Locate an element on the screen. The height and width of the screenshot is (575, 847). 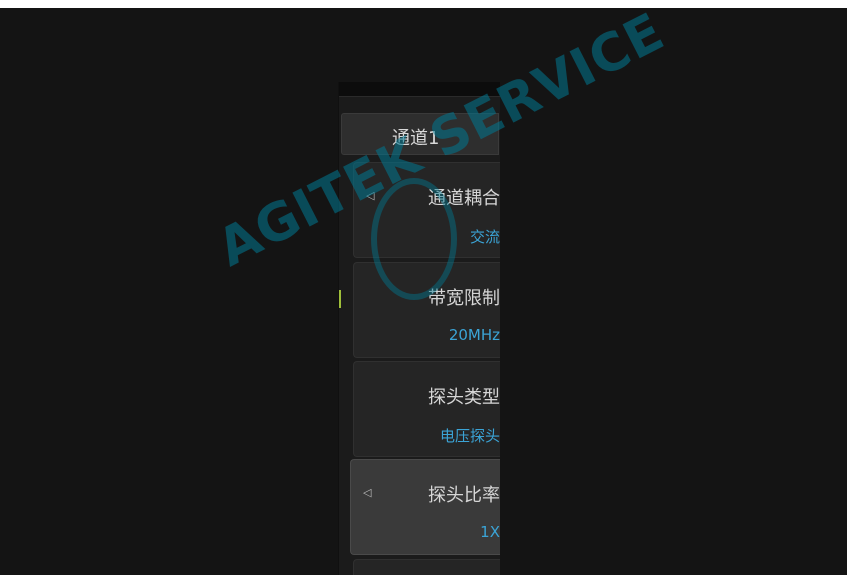
menu-item-value: 电压探头 is located at coordinates (469, 436).